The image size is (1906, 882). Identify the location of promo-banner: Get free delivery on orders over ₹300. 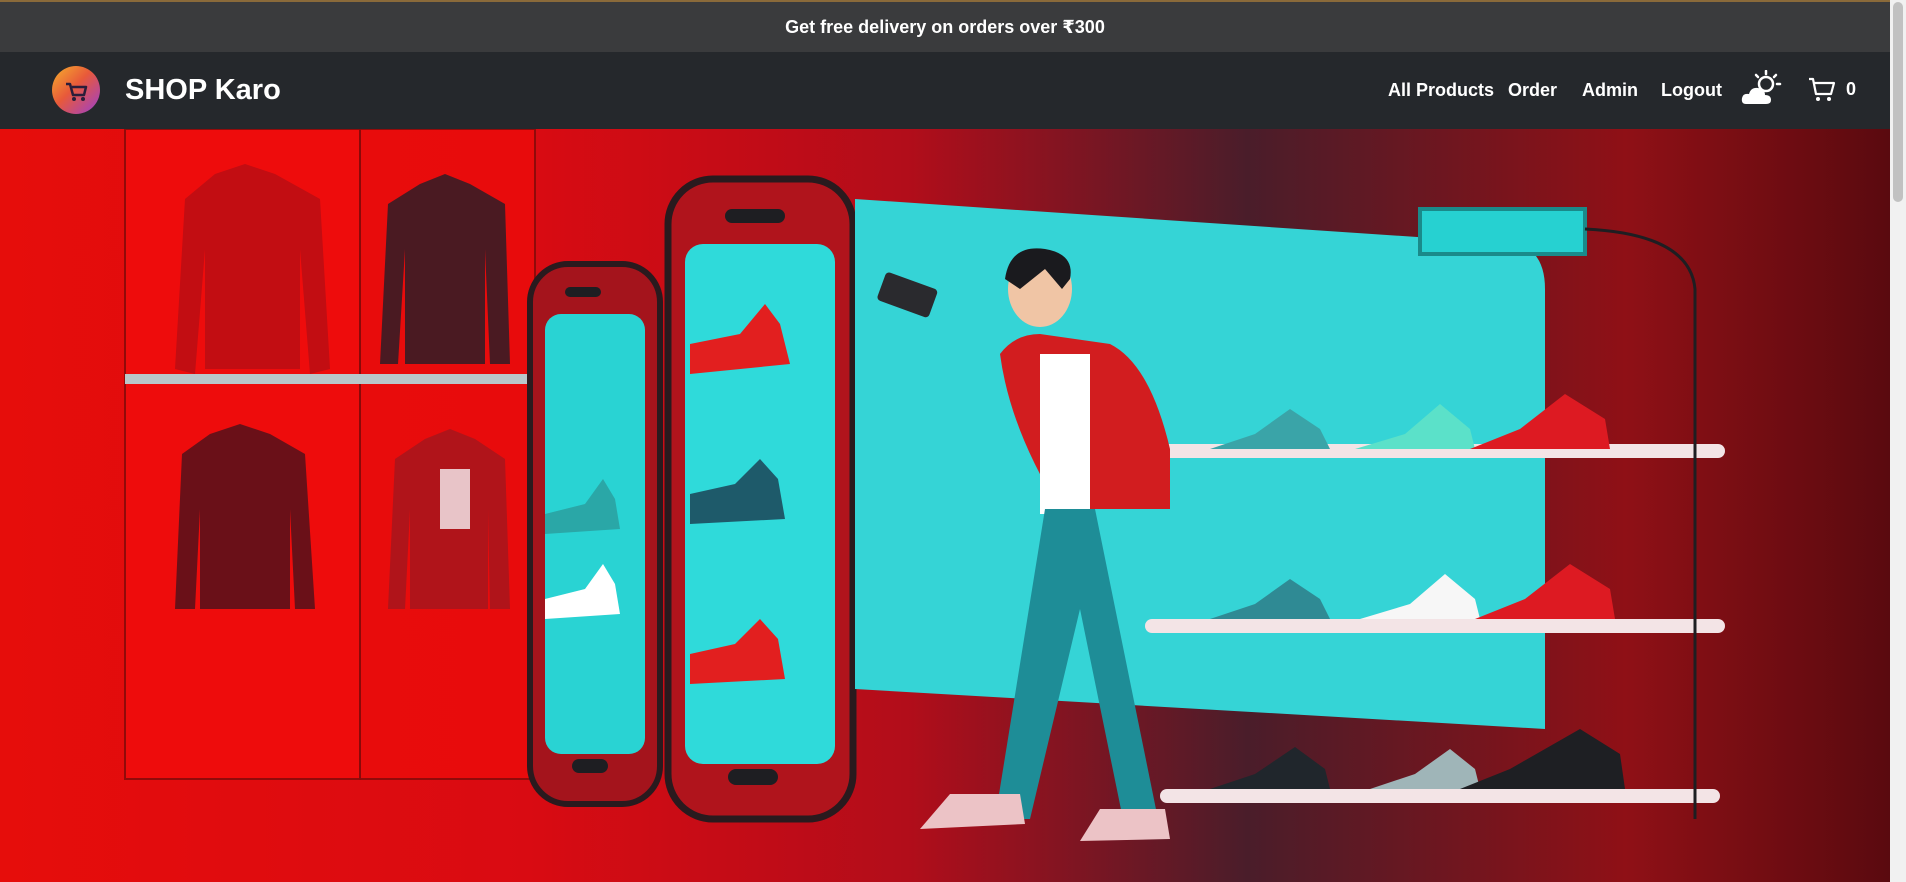
(945, 26).